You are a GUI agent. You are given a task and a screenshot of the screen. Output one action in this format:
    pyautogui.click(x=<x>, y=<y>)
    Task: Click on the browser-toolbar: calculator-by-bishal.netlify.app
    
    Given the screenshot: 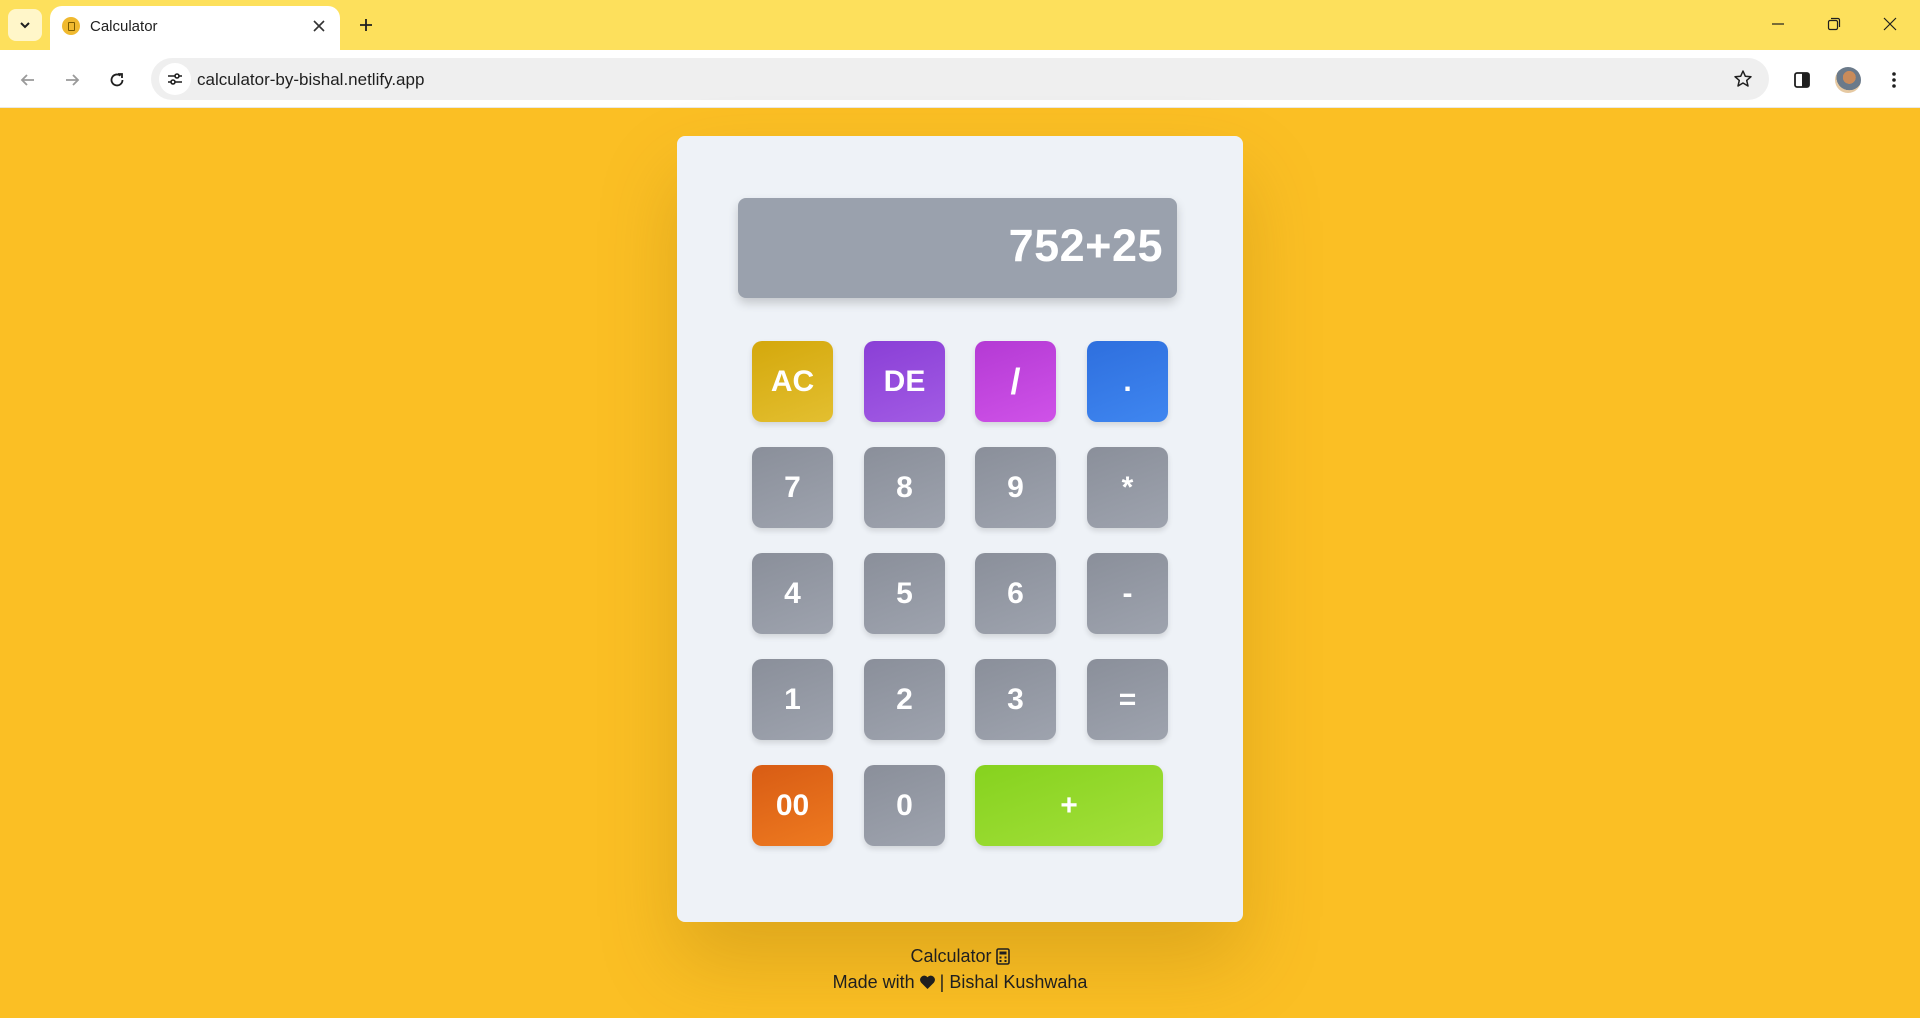 What is the action you would take?
    pyautogui.click(x=960, y=79)
    